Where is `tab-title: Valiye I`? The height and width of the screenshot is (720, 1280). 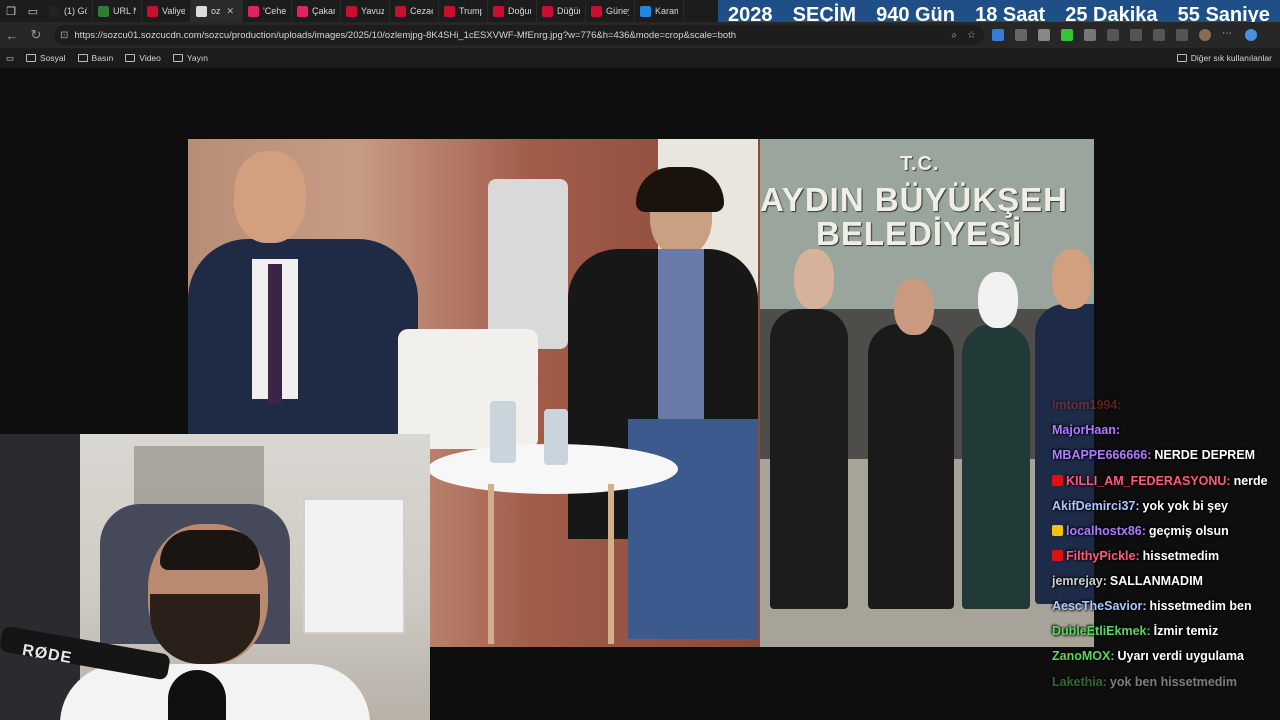 tab-title: Valiye I is located at coordinates (173, 11).